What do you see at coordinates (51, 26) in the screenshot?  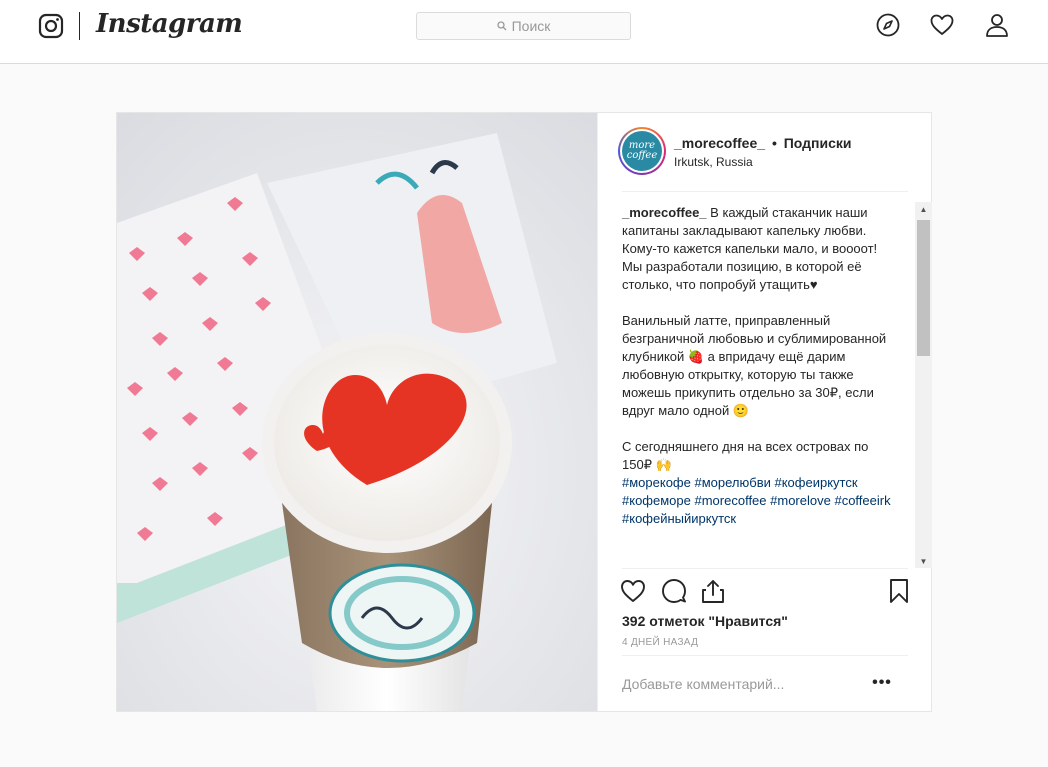 I see `instagram-glyph-icon` at bounding box center [51, 26].